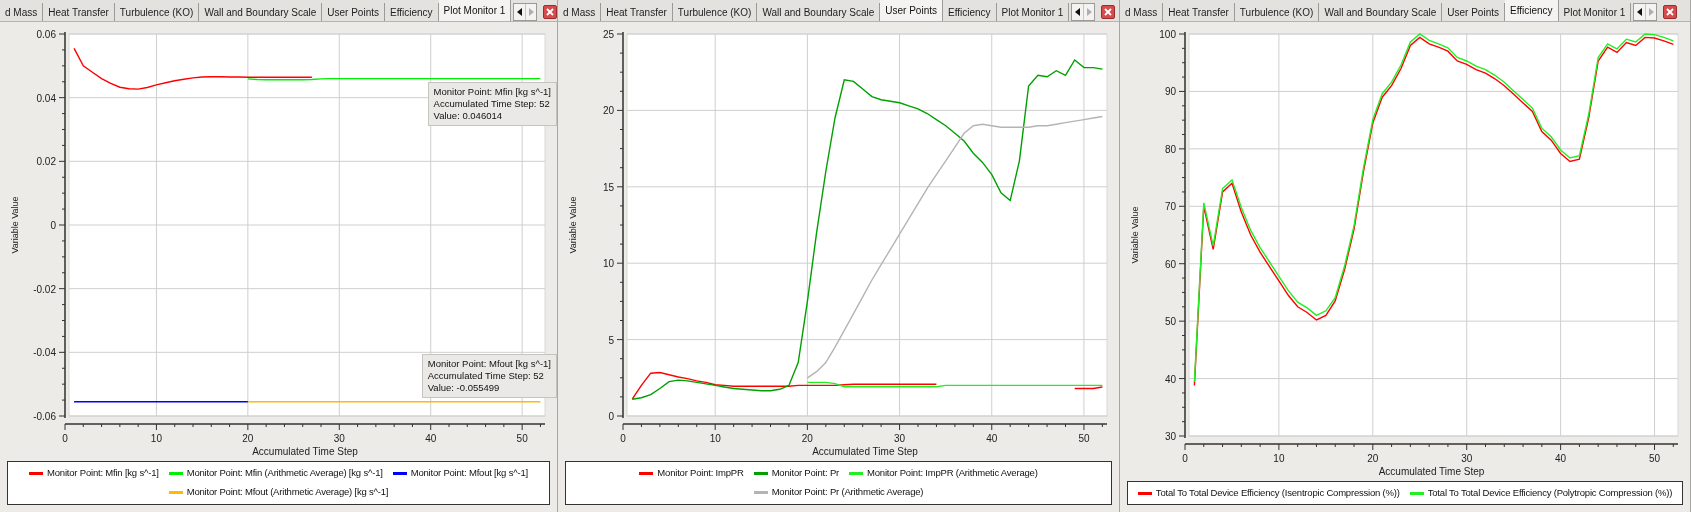  Describe the element at coordinates (468, 116) in the screenshot. I see `tooltip-line: Value: 0.046014` at that location.